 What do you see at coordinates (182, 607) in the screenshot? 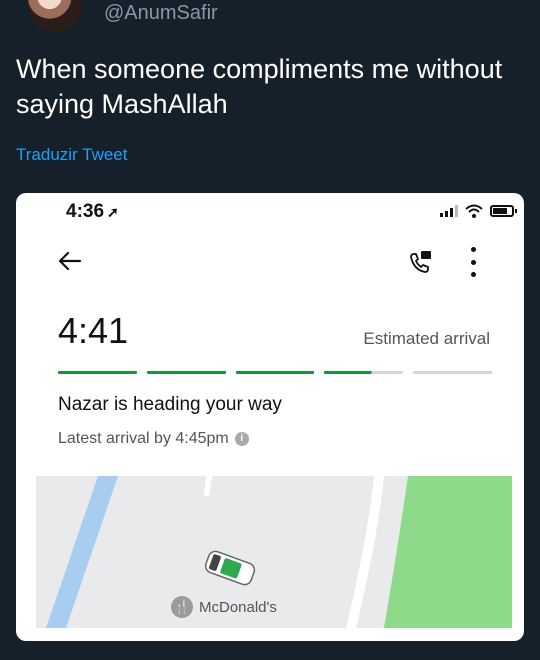
I see `restaurant-icon: 🍴` at bounding box center [182, 607].